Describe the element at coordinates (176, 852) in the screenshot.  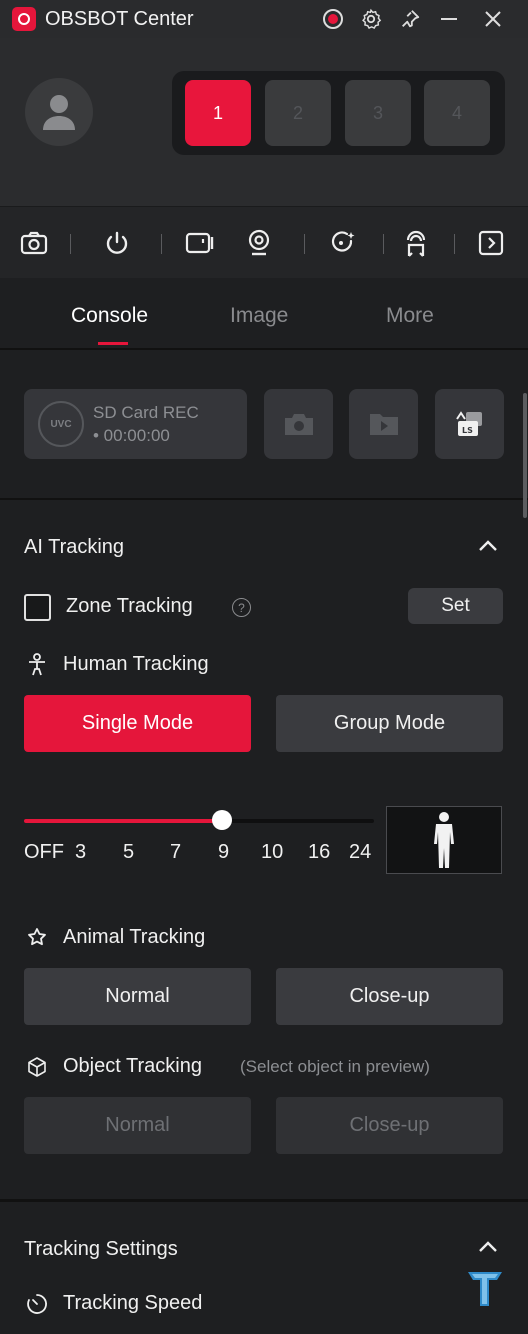
I see `slider-tick: 7` at that location.